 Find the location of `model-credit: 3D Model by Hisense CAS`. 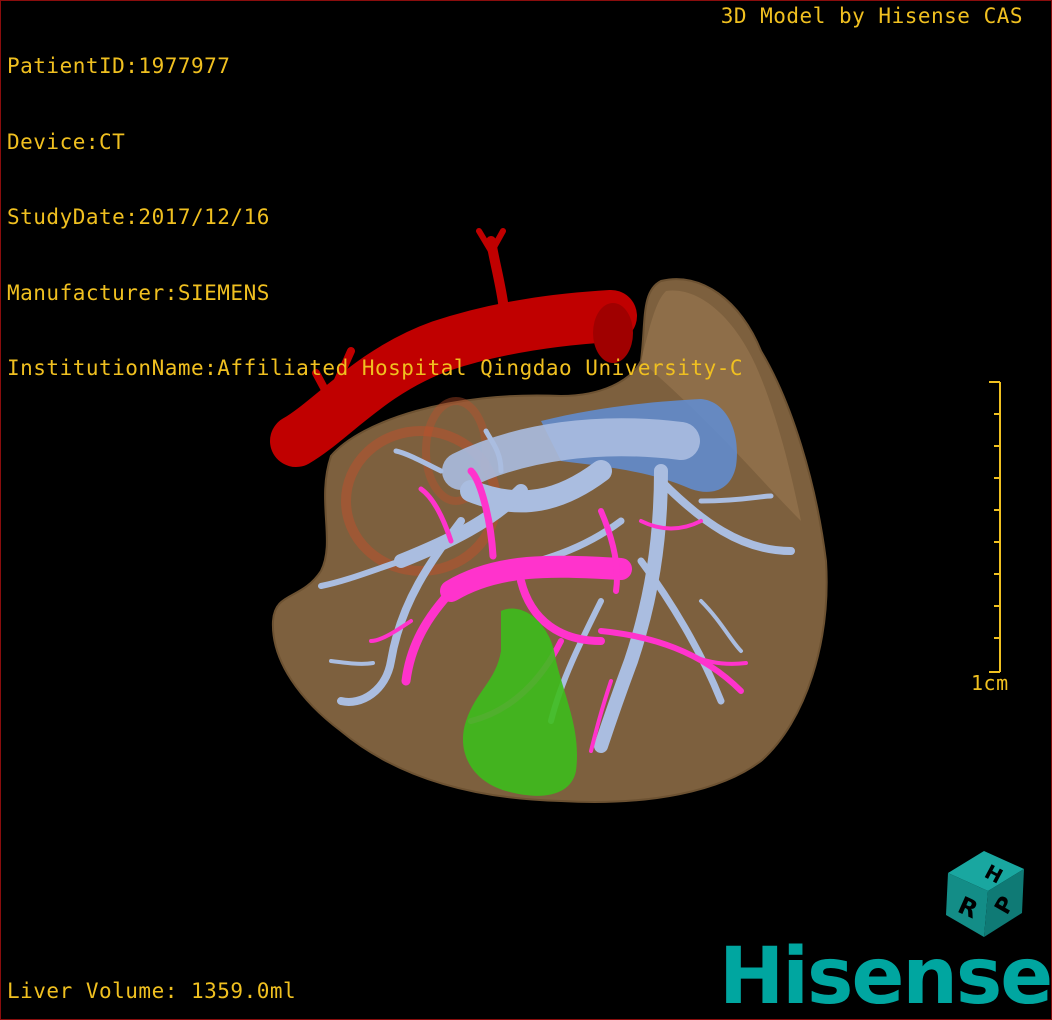

model-credit: 3D Model by Hisense CAS is located at coordinates (871, 16).